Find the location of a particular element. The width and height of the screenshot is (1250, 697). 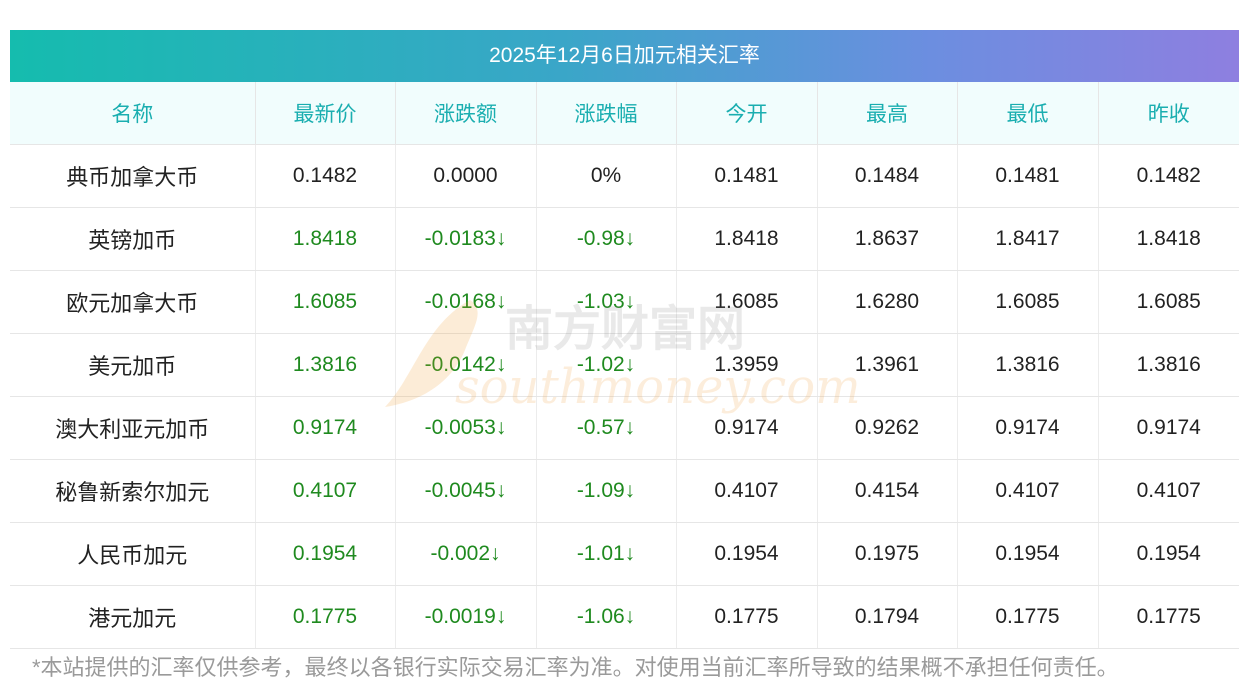

cell-prev-close: 0.1954 is located at coordinates (1168, 554).